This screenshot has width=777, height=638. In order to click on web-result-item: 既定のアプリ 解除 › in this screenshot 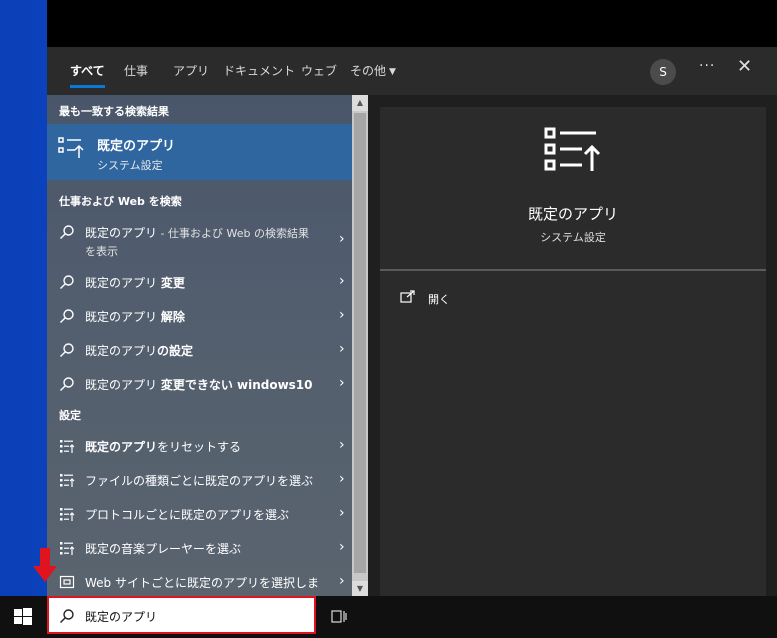, I will do `click(199, 316)`.